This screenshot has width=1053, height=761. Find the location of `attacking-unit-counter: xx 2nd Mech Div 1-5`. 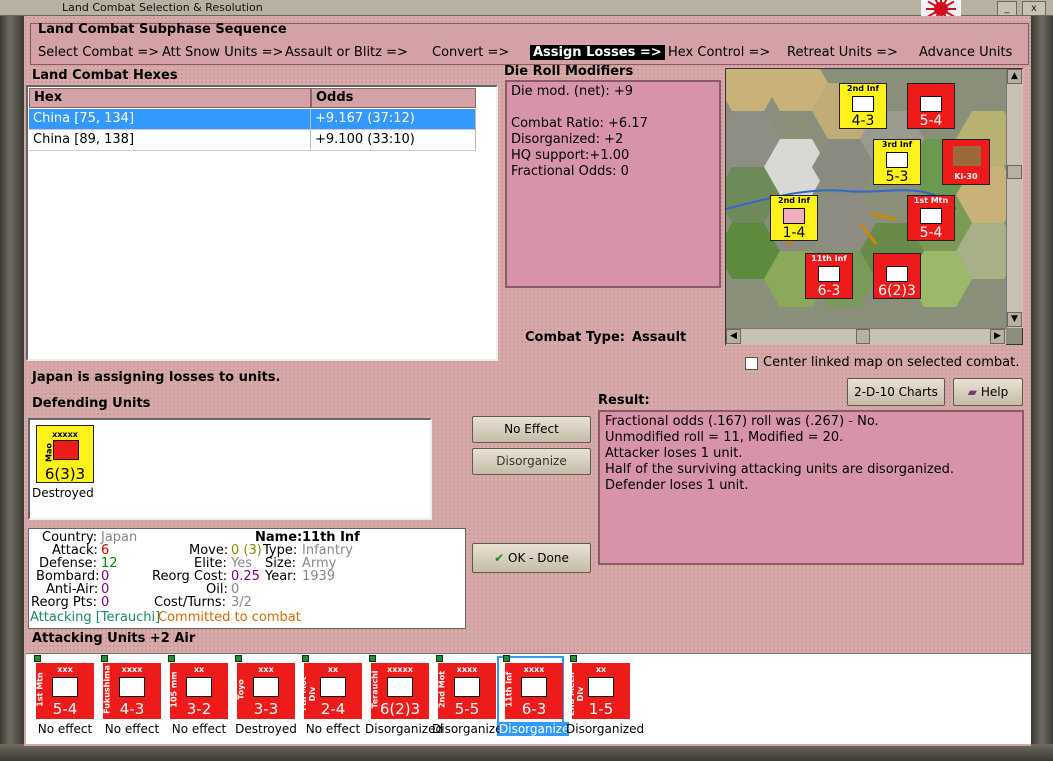

attacking-unit-counter: xx 2nd Mech Div 1-5 is located at coordinates (598, 691).